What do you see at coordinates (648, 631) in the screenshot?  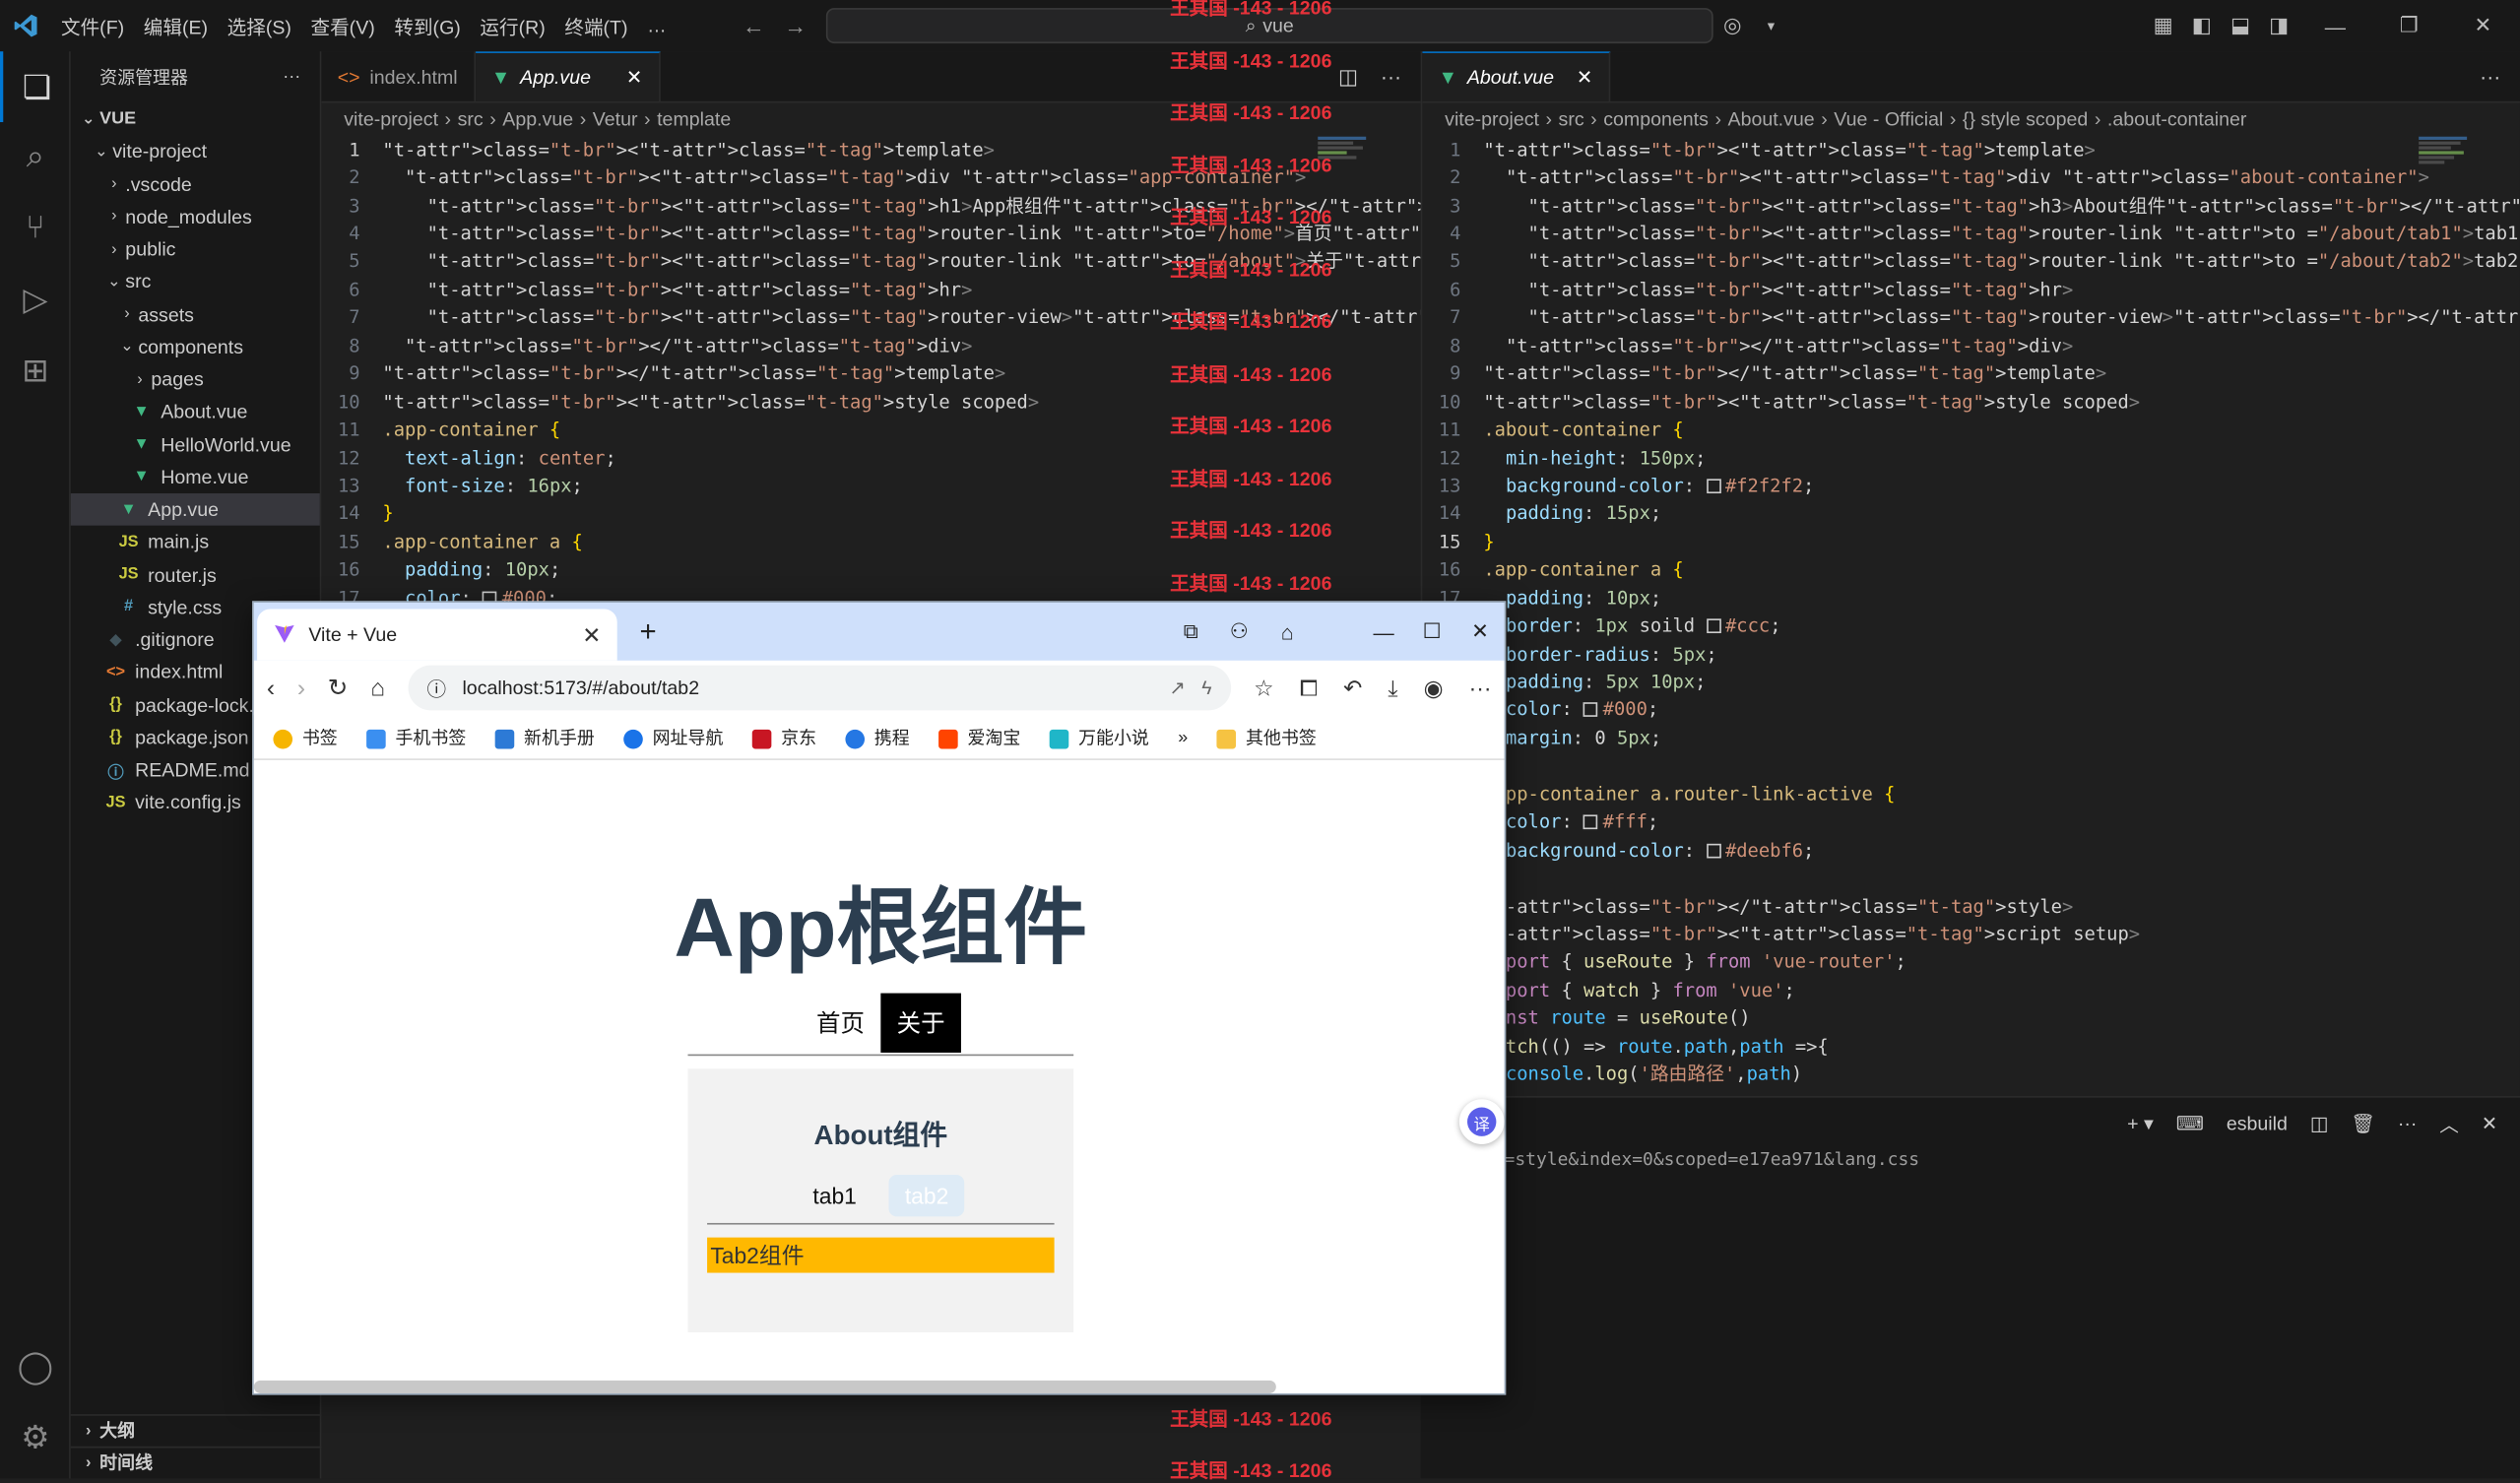 I see `new-tab-icon: +` at bounding box center [648, 631].